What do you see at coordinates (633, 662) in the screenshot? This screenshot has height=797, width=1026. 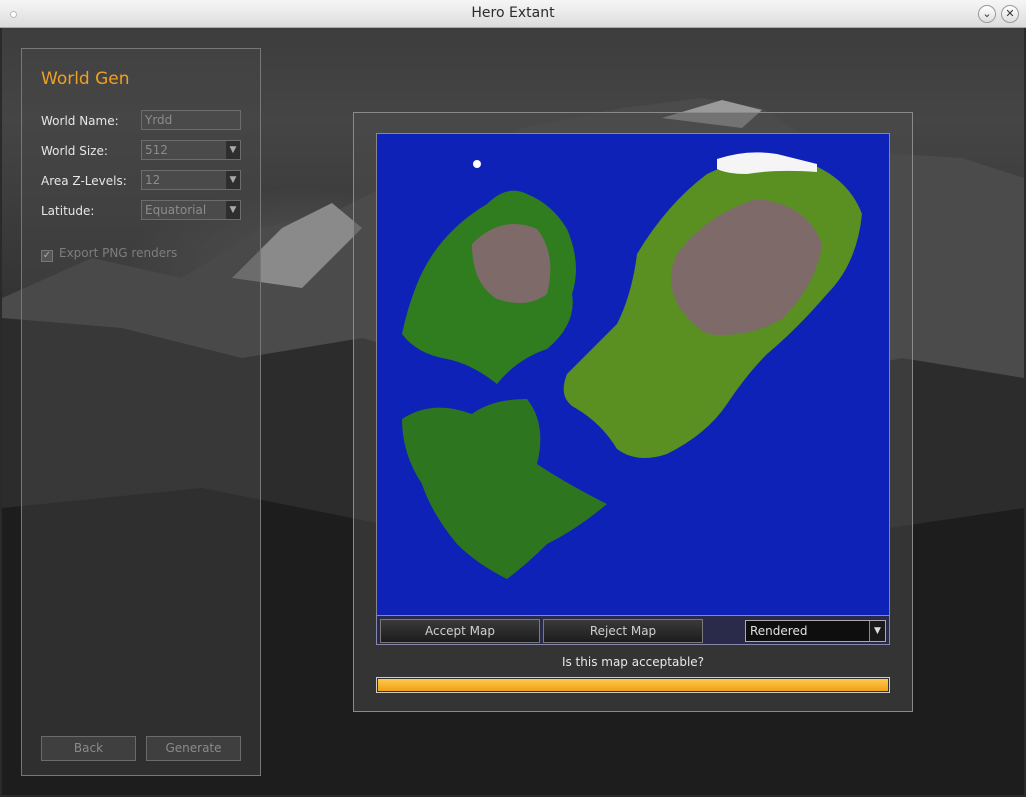 I see `map-question-text: Is this map acceptable?` at bounding box center [633, 662].